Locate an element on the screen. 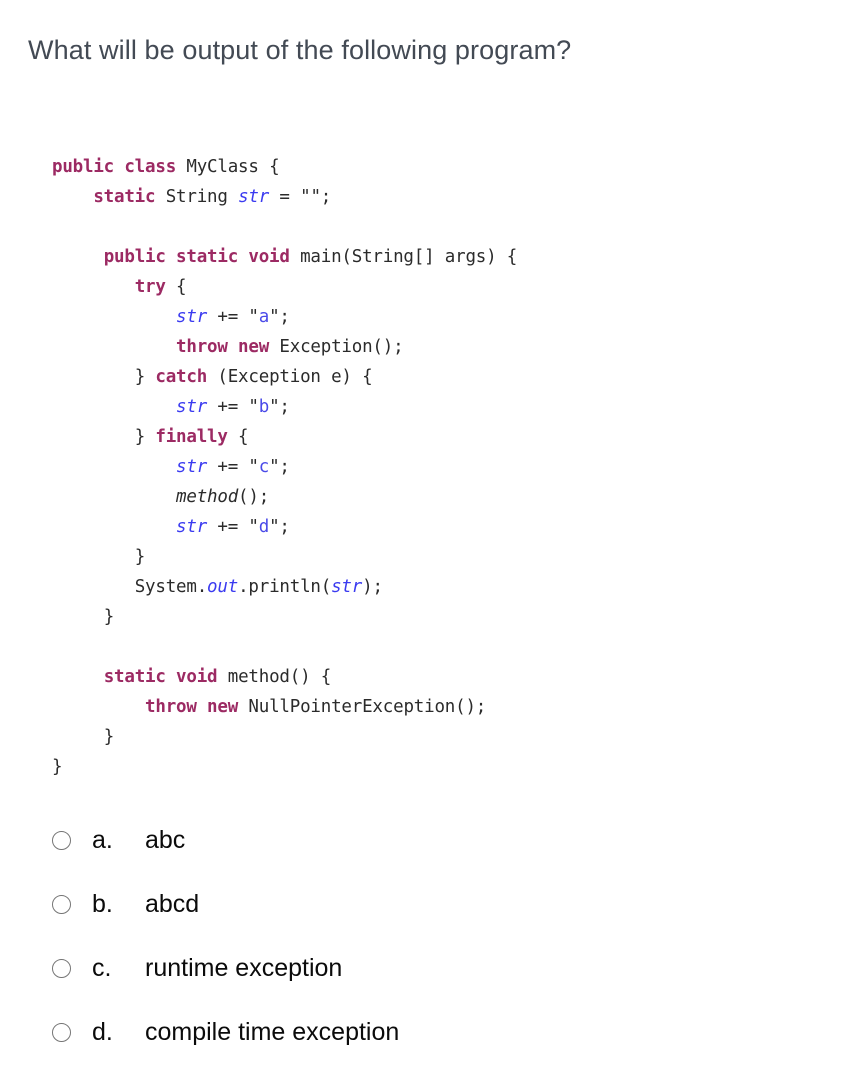 This screenshot has height=1070, width=862. code-line: static String str = ""; is located at coordinates (437, 197).